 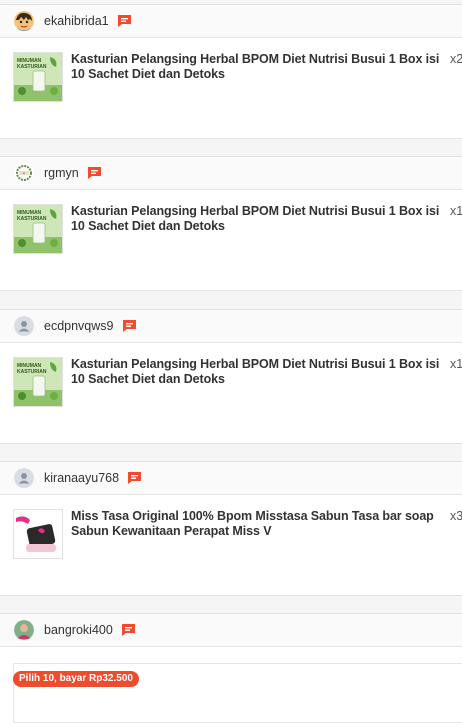 I want to click on order-header: bangroki400, so click(x=231, y=630).